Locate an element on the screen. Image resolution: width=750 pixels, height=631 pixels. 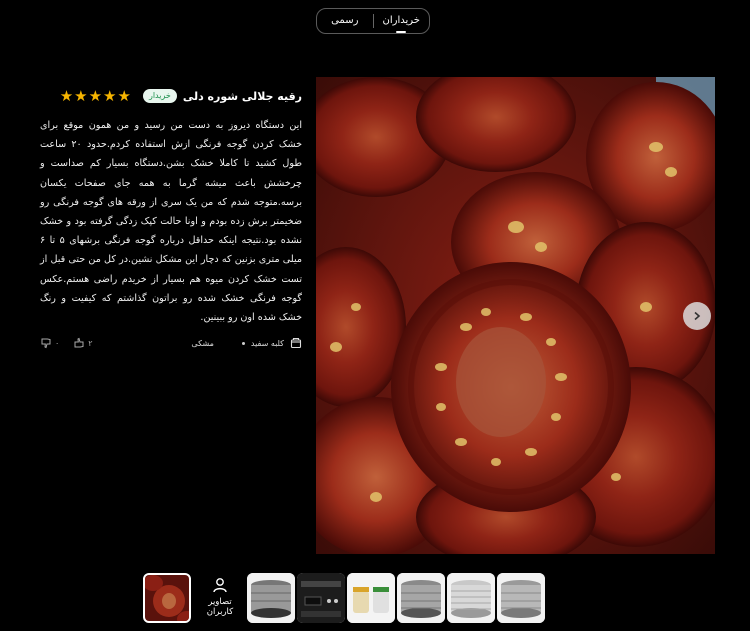
jars-image is located at coordinates (371, 598).